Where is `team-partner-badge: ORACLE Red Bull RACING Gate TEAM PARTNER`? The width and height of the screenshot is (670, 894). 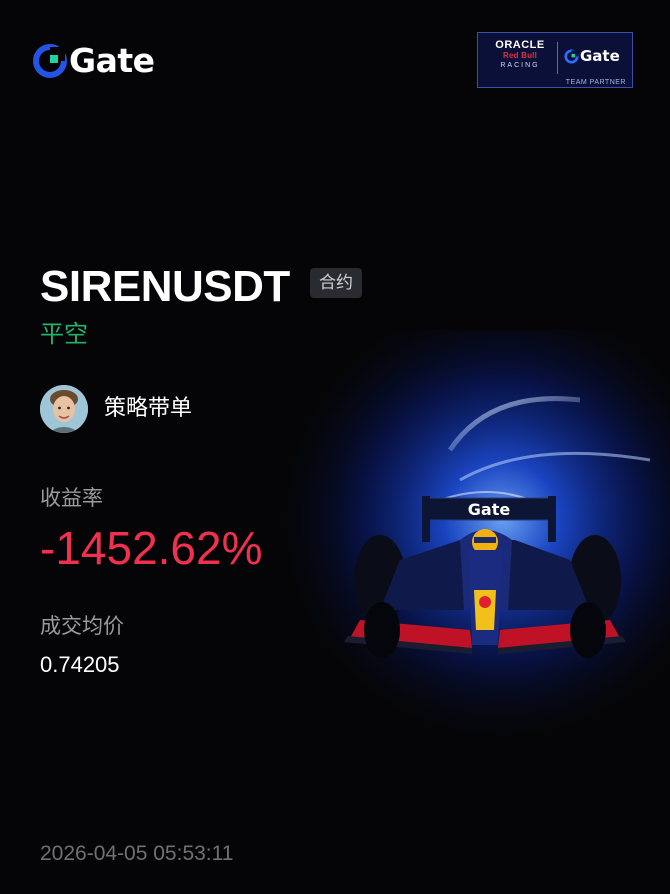
team-partner-badge: ORACLE Red Bull RACING Gate TEAM PARTNER is located at coordinates (555, 60).